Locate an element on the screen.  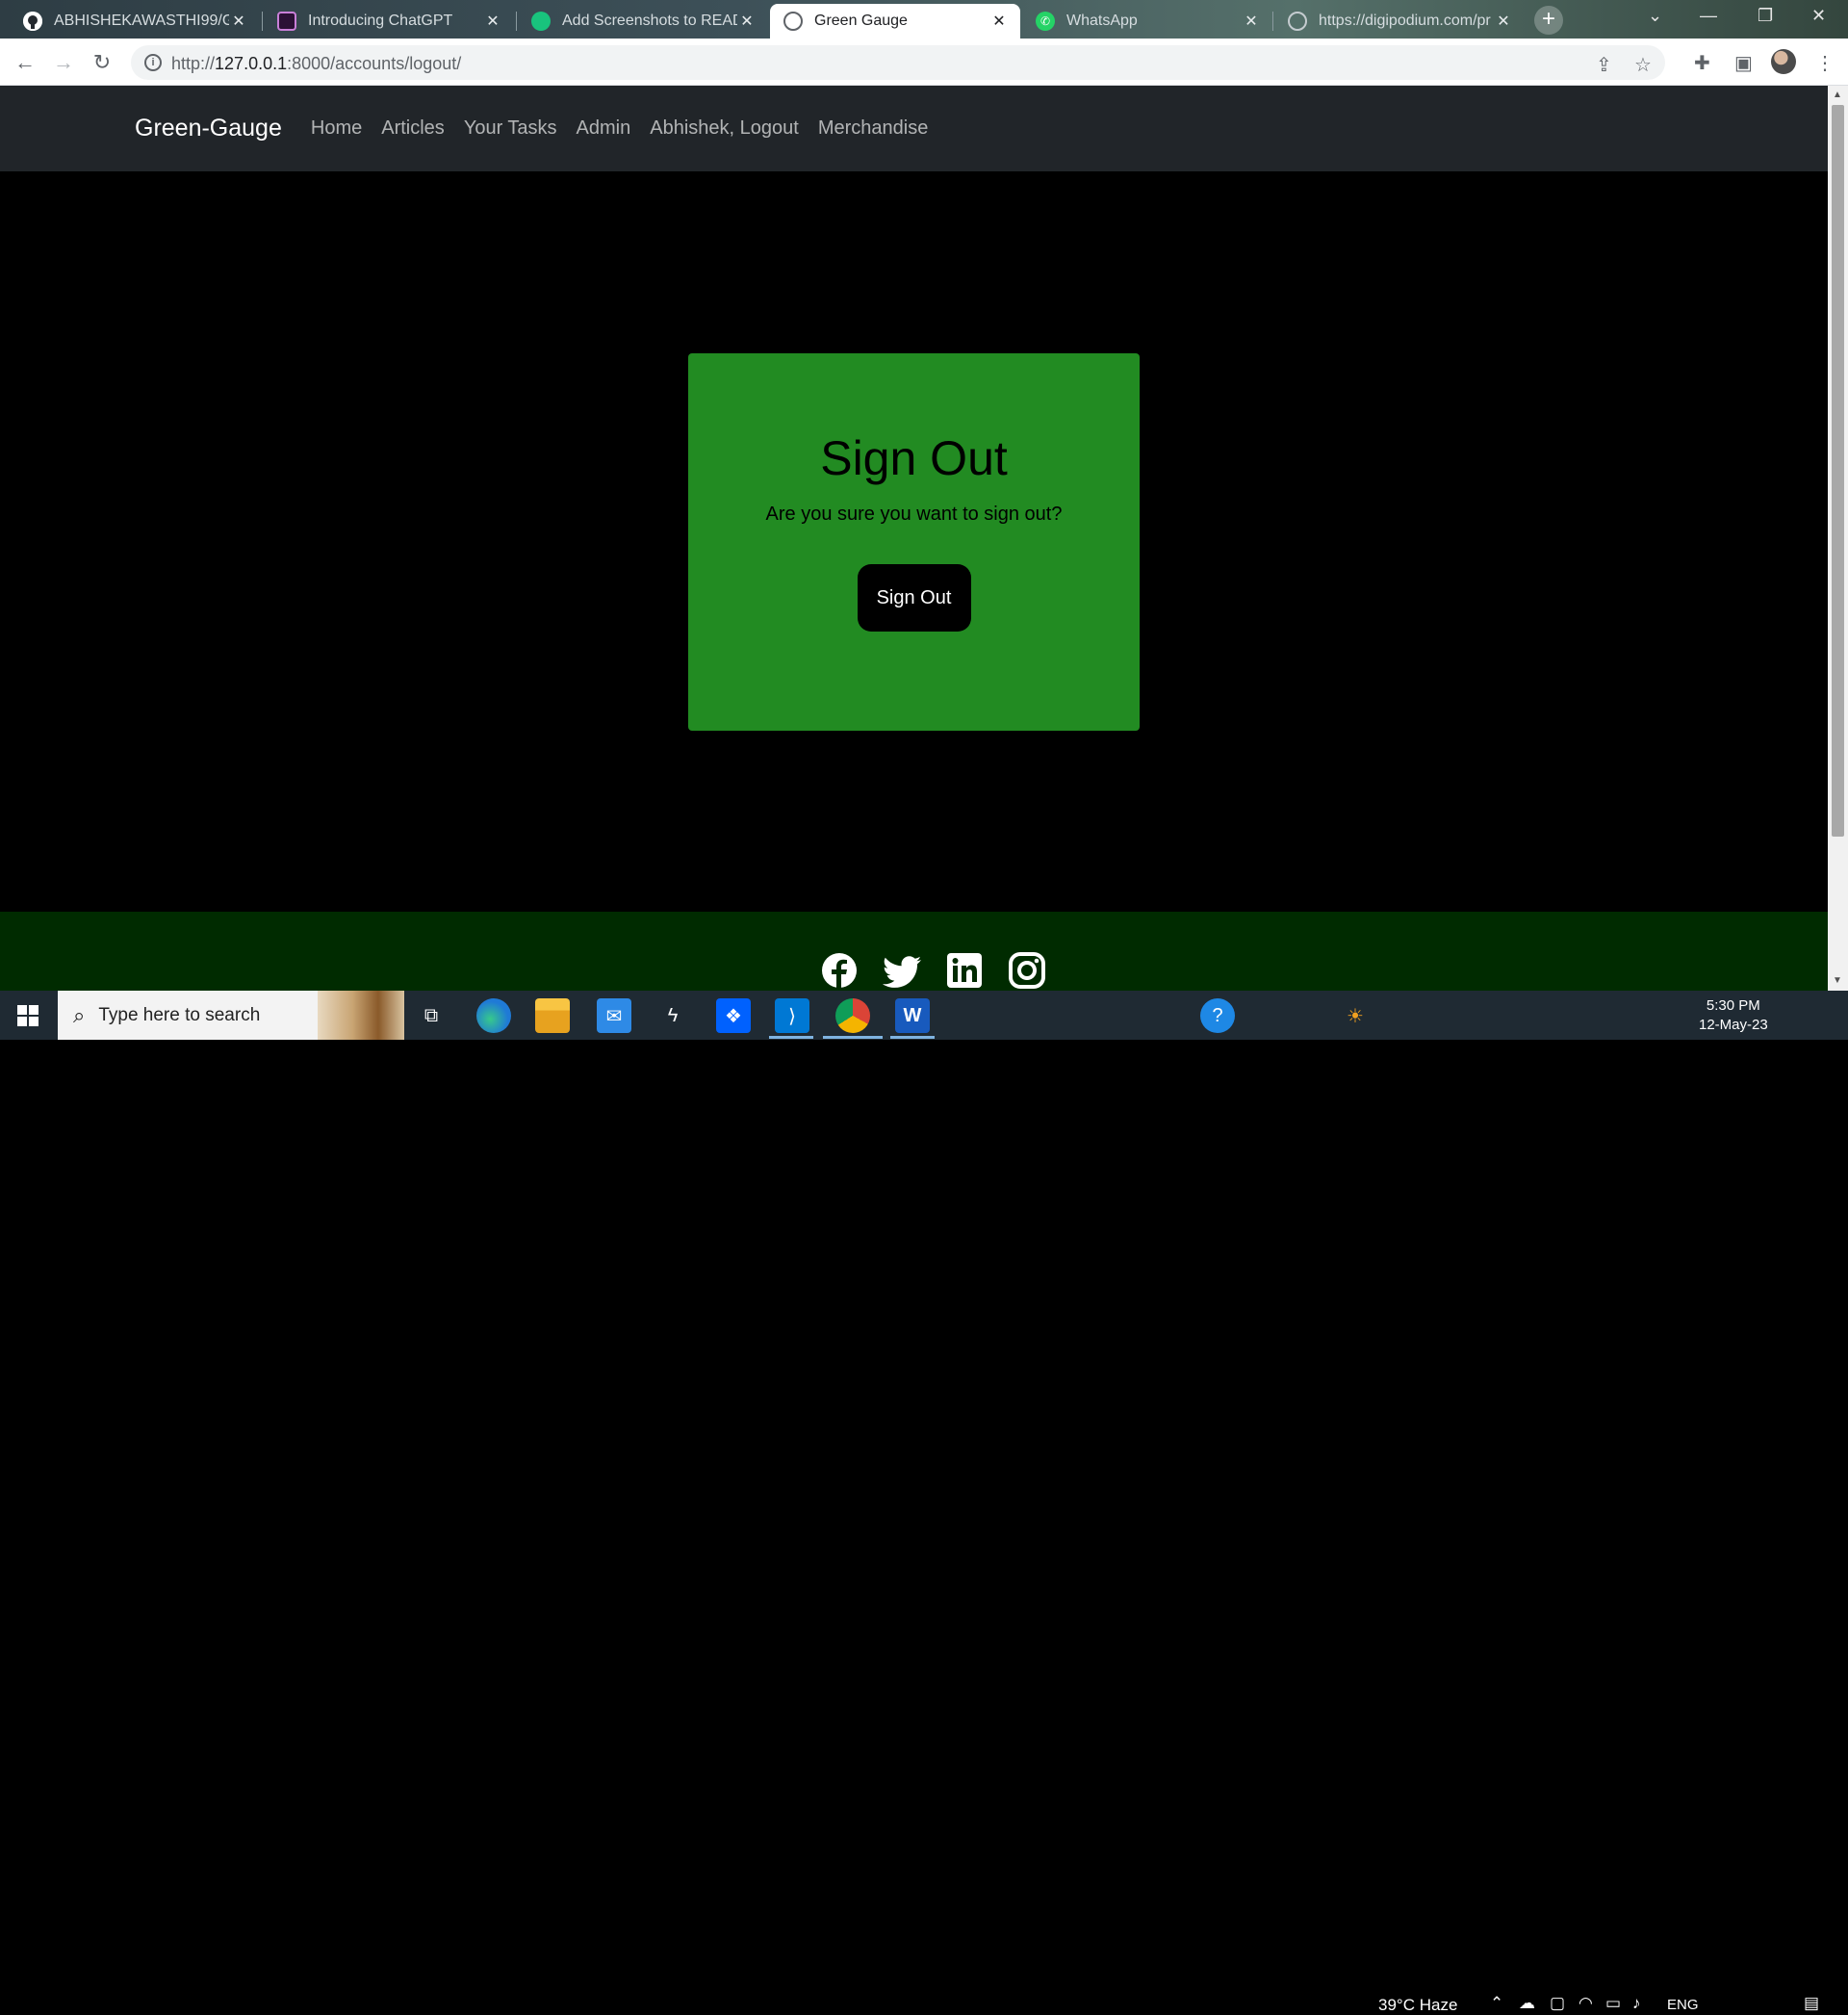
signout-button: Sign Out is located at coordinates (914, 598).